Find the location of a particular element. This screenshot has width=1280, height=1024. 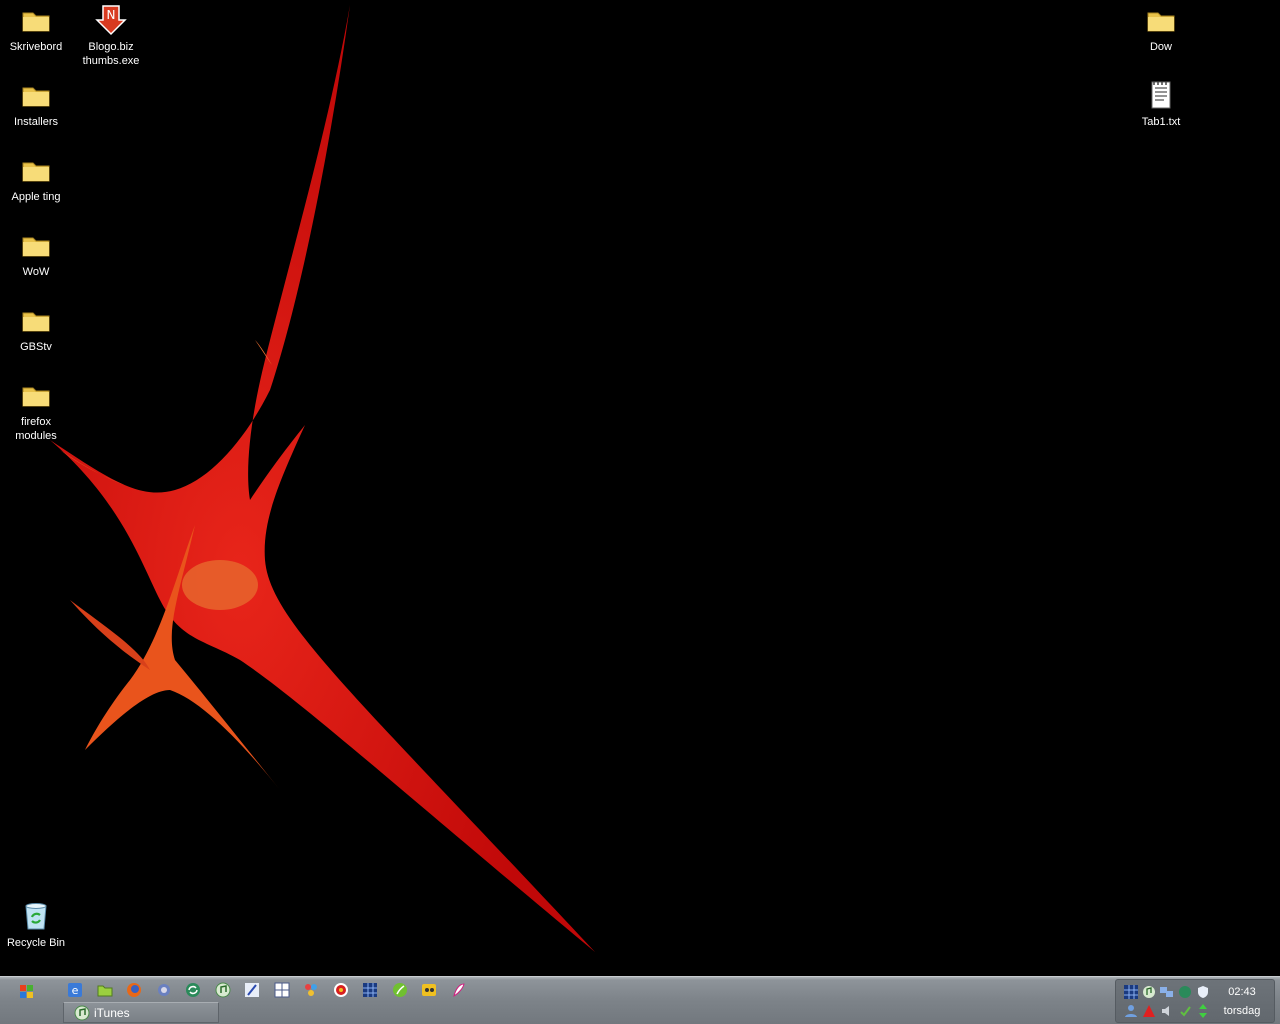

desktop-icon-label: Dow is located at coordinates (1160, 47).